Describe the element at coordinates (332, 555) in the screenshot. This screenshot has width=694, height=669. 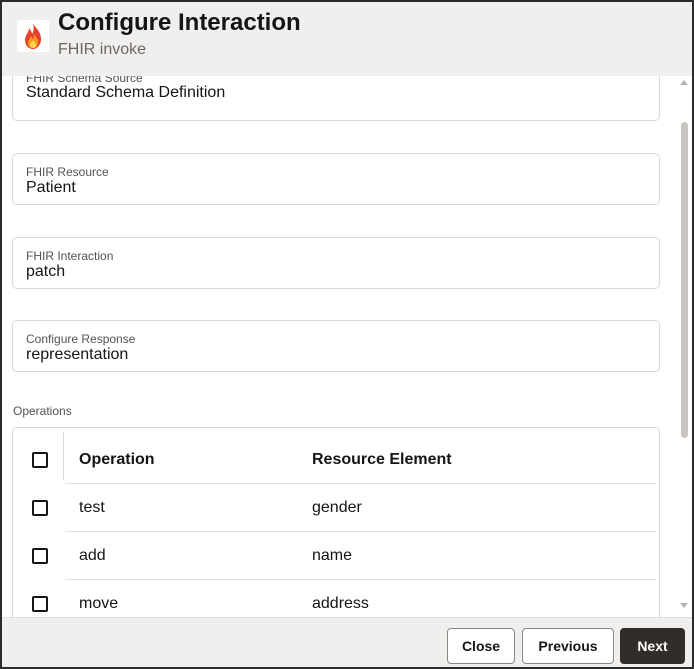
I see `resource-element-cell: name` at that location.